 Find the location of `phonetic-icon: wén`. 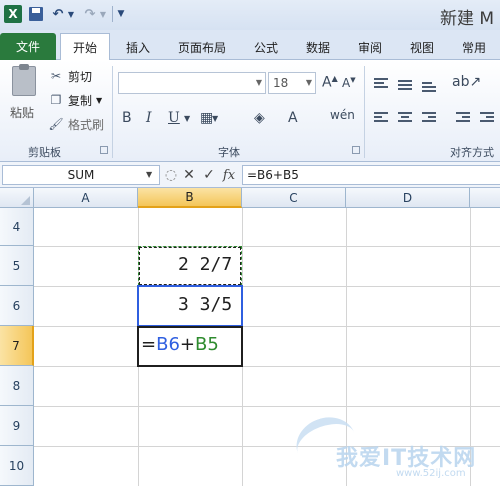

phonetic-icon: wén is located at coordinates (342, 115).